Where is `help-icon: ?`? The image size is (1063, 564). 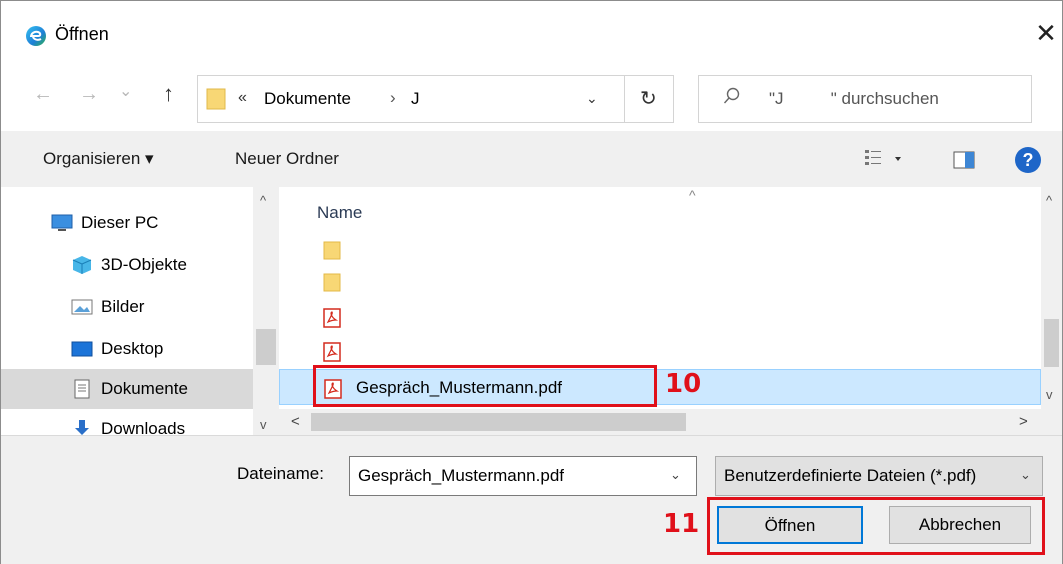
help-icon: ? is located at coordinates (1028, 160).